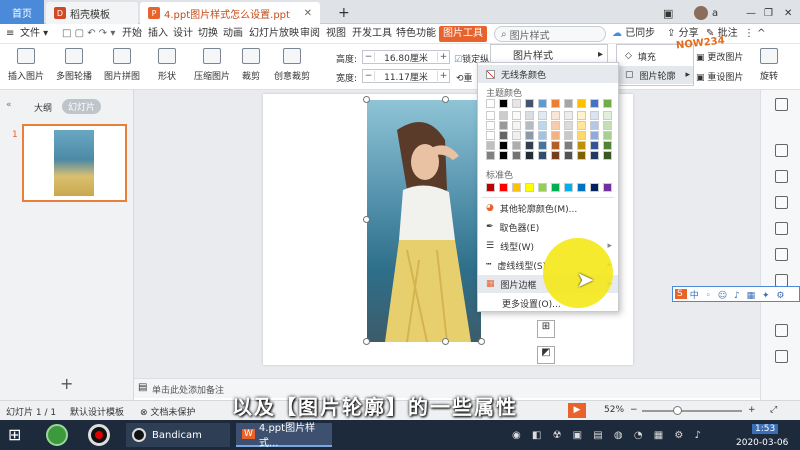 The image size is (800, 450). Describe the element at coordinates (74, 65) in the screenshot. I see `multi-carousel-button: 多图轮播` at that location.